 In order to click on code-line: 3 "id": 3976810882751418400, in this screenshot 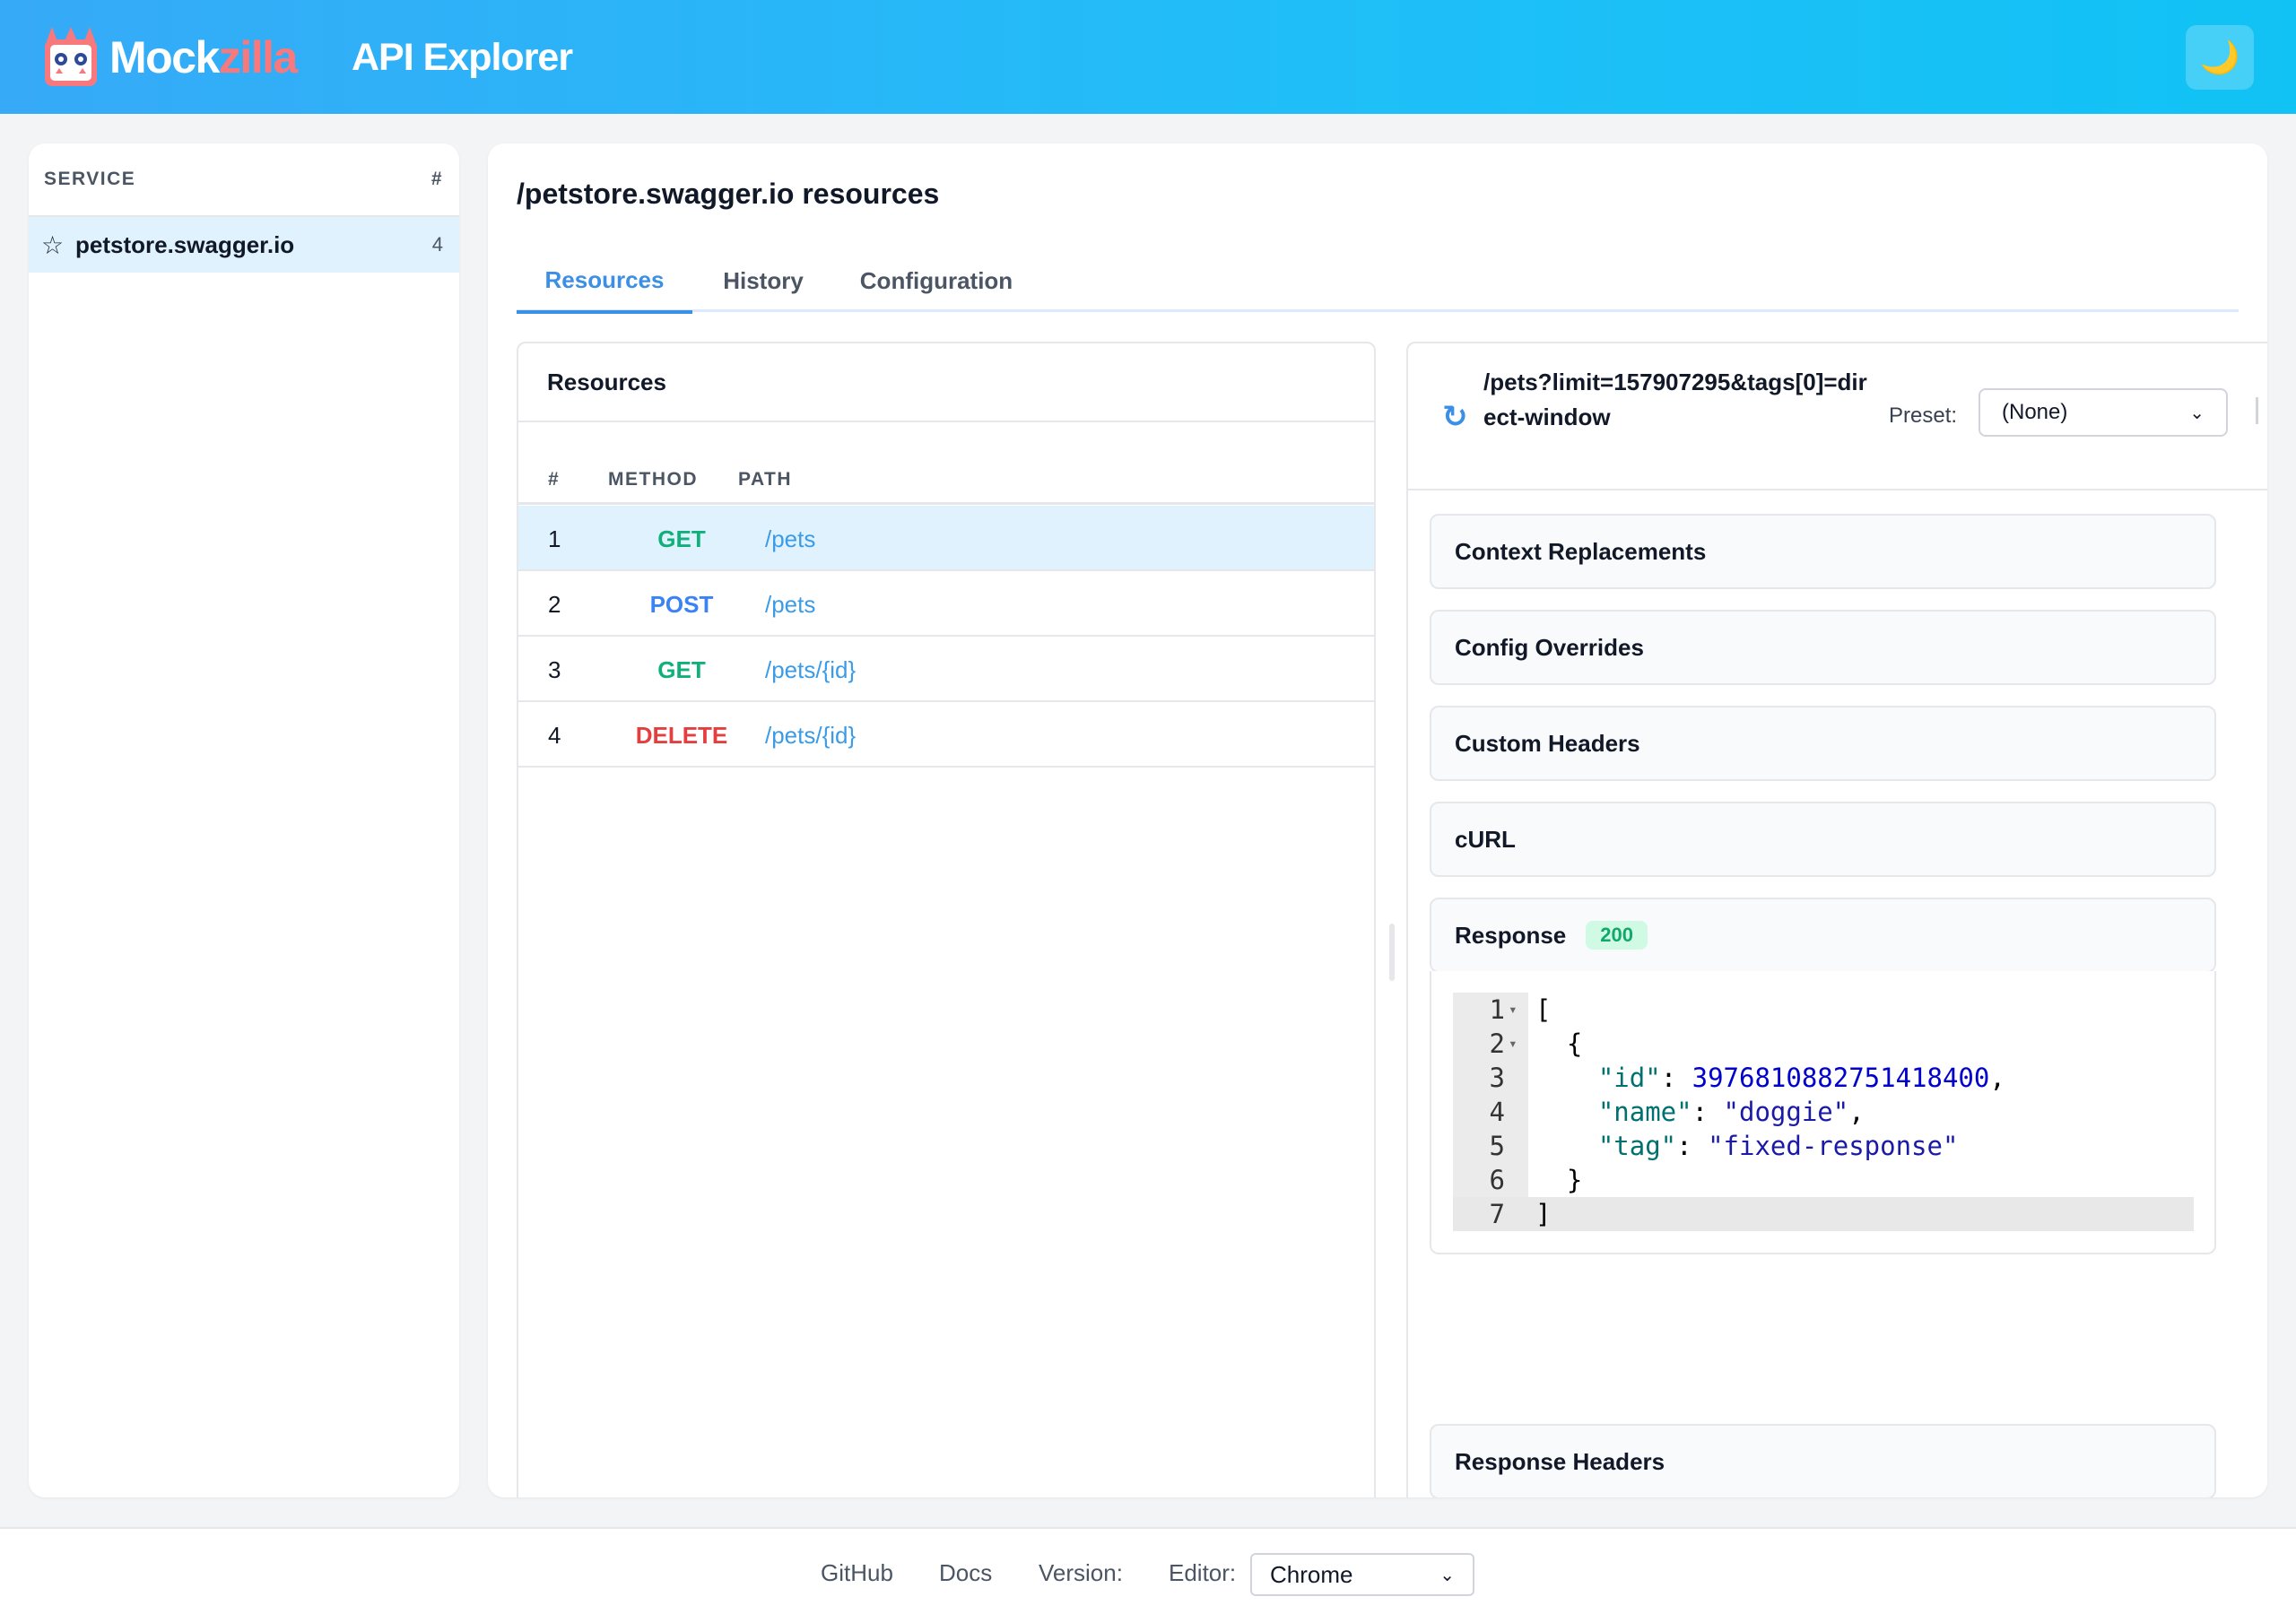, I will do `click(1747, 1078)`.